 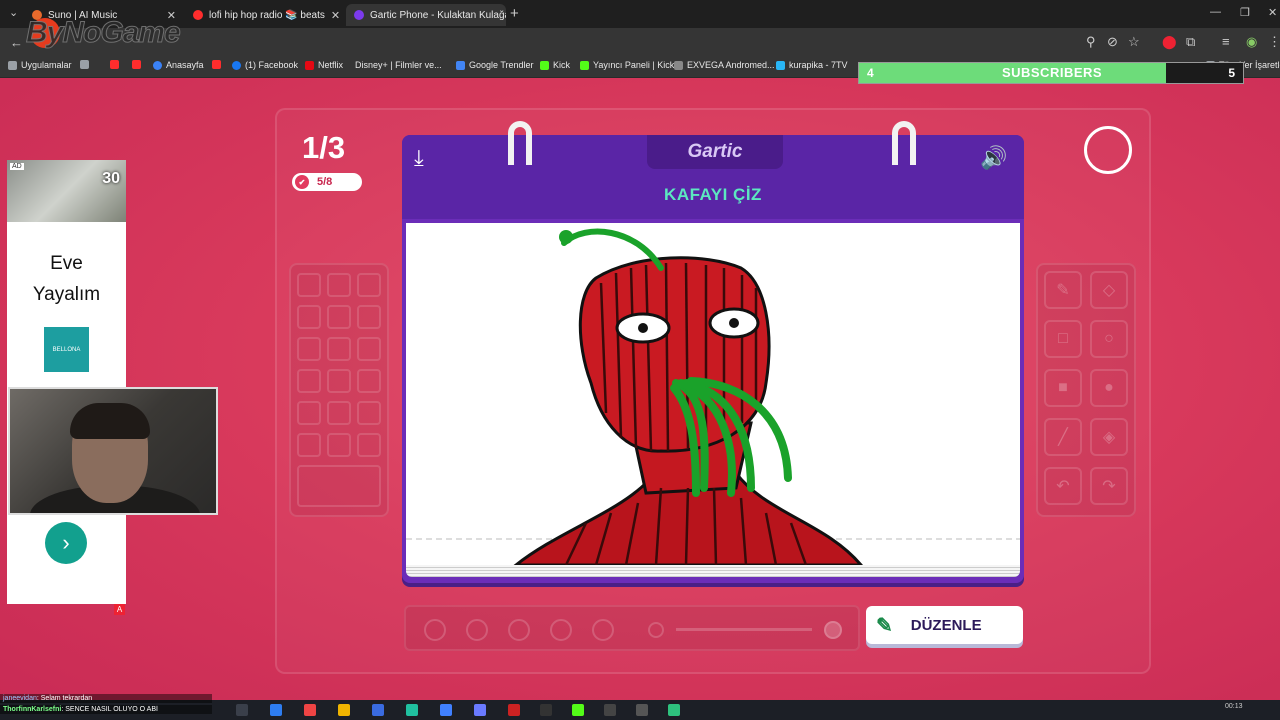 I want to click on ad-banner: AD 30 Eve Yayalım BELLONA ›, so click(x=66, y=382).